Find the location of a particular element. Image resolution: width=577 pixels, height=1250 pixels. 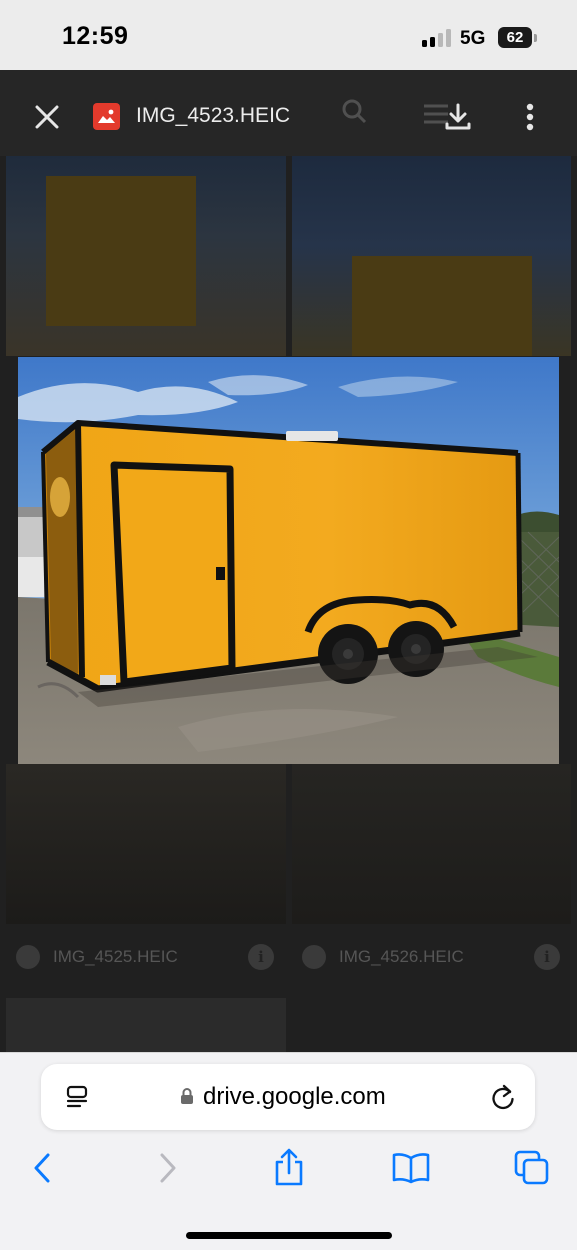

bookmarks-button is located at coordinates (411, 1168).